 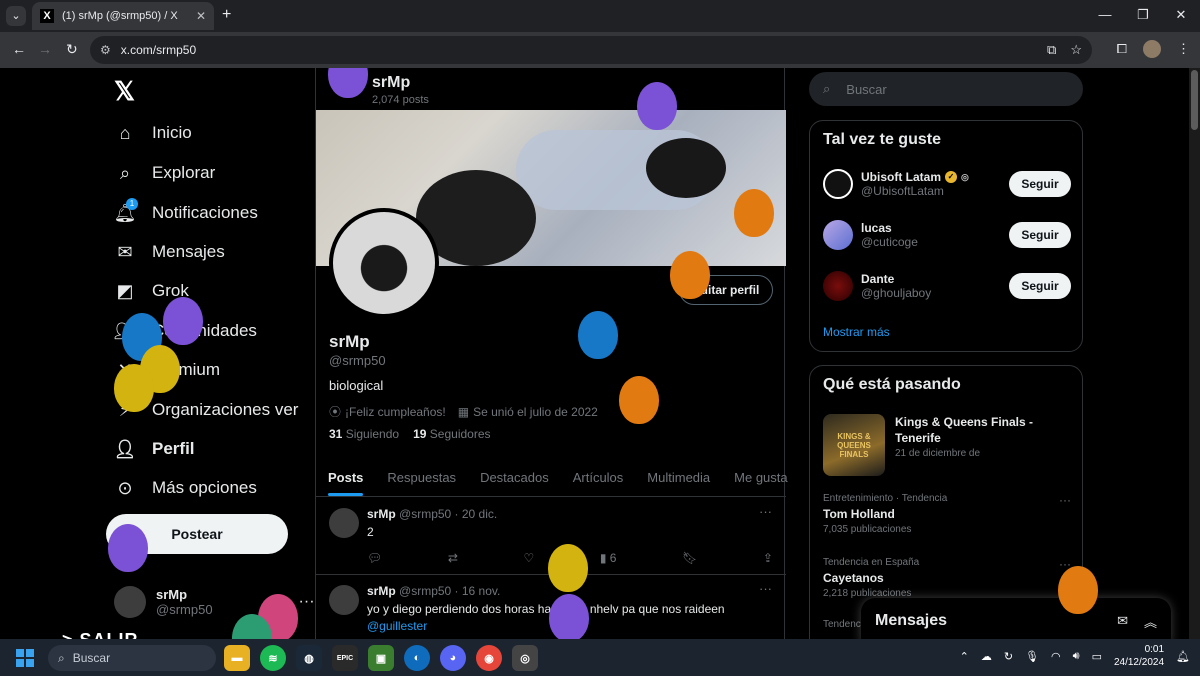 I want to click on microphone-icon: 🎙︎, so click(x=1032, y=656).